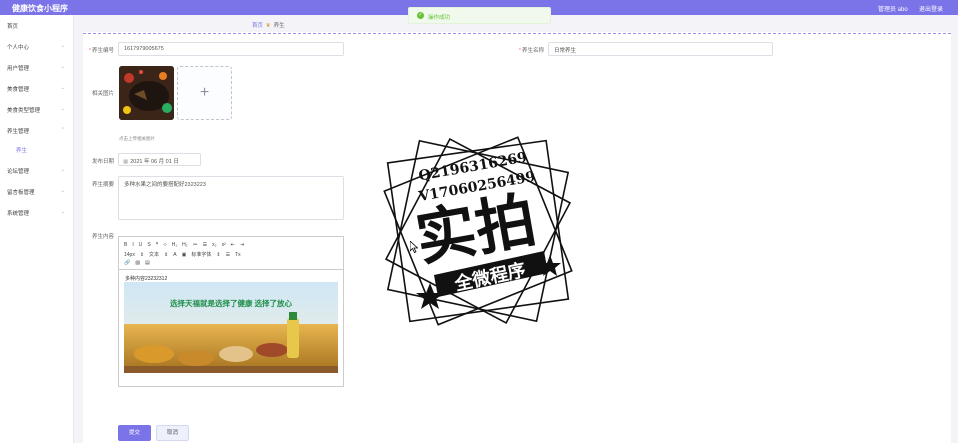 The image size is (958, 443). Describe the element at coordinates (931, 8) in the screenshot. I see `logout-button: 退出登录` at that location.